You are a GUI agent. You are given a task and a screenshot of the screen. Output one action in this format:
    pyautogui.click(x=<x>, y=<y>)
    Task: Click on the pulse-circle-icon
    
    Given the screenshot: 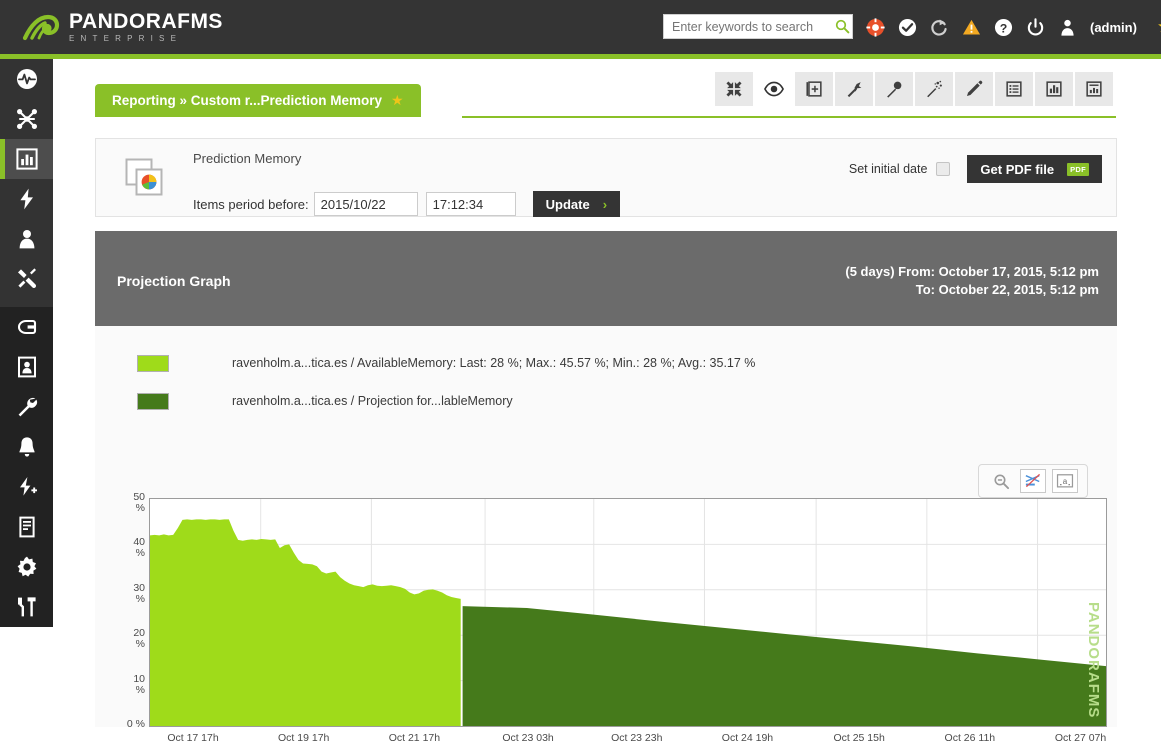 What is the action you would take?
    pyautogui.click(x=26, y=79)
    